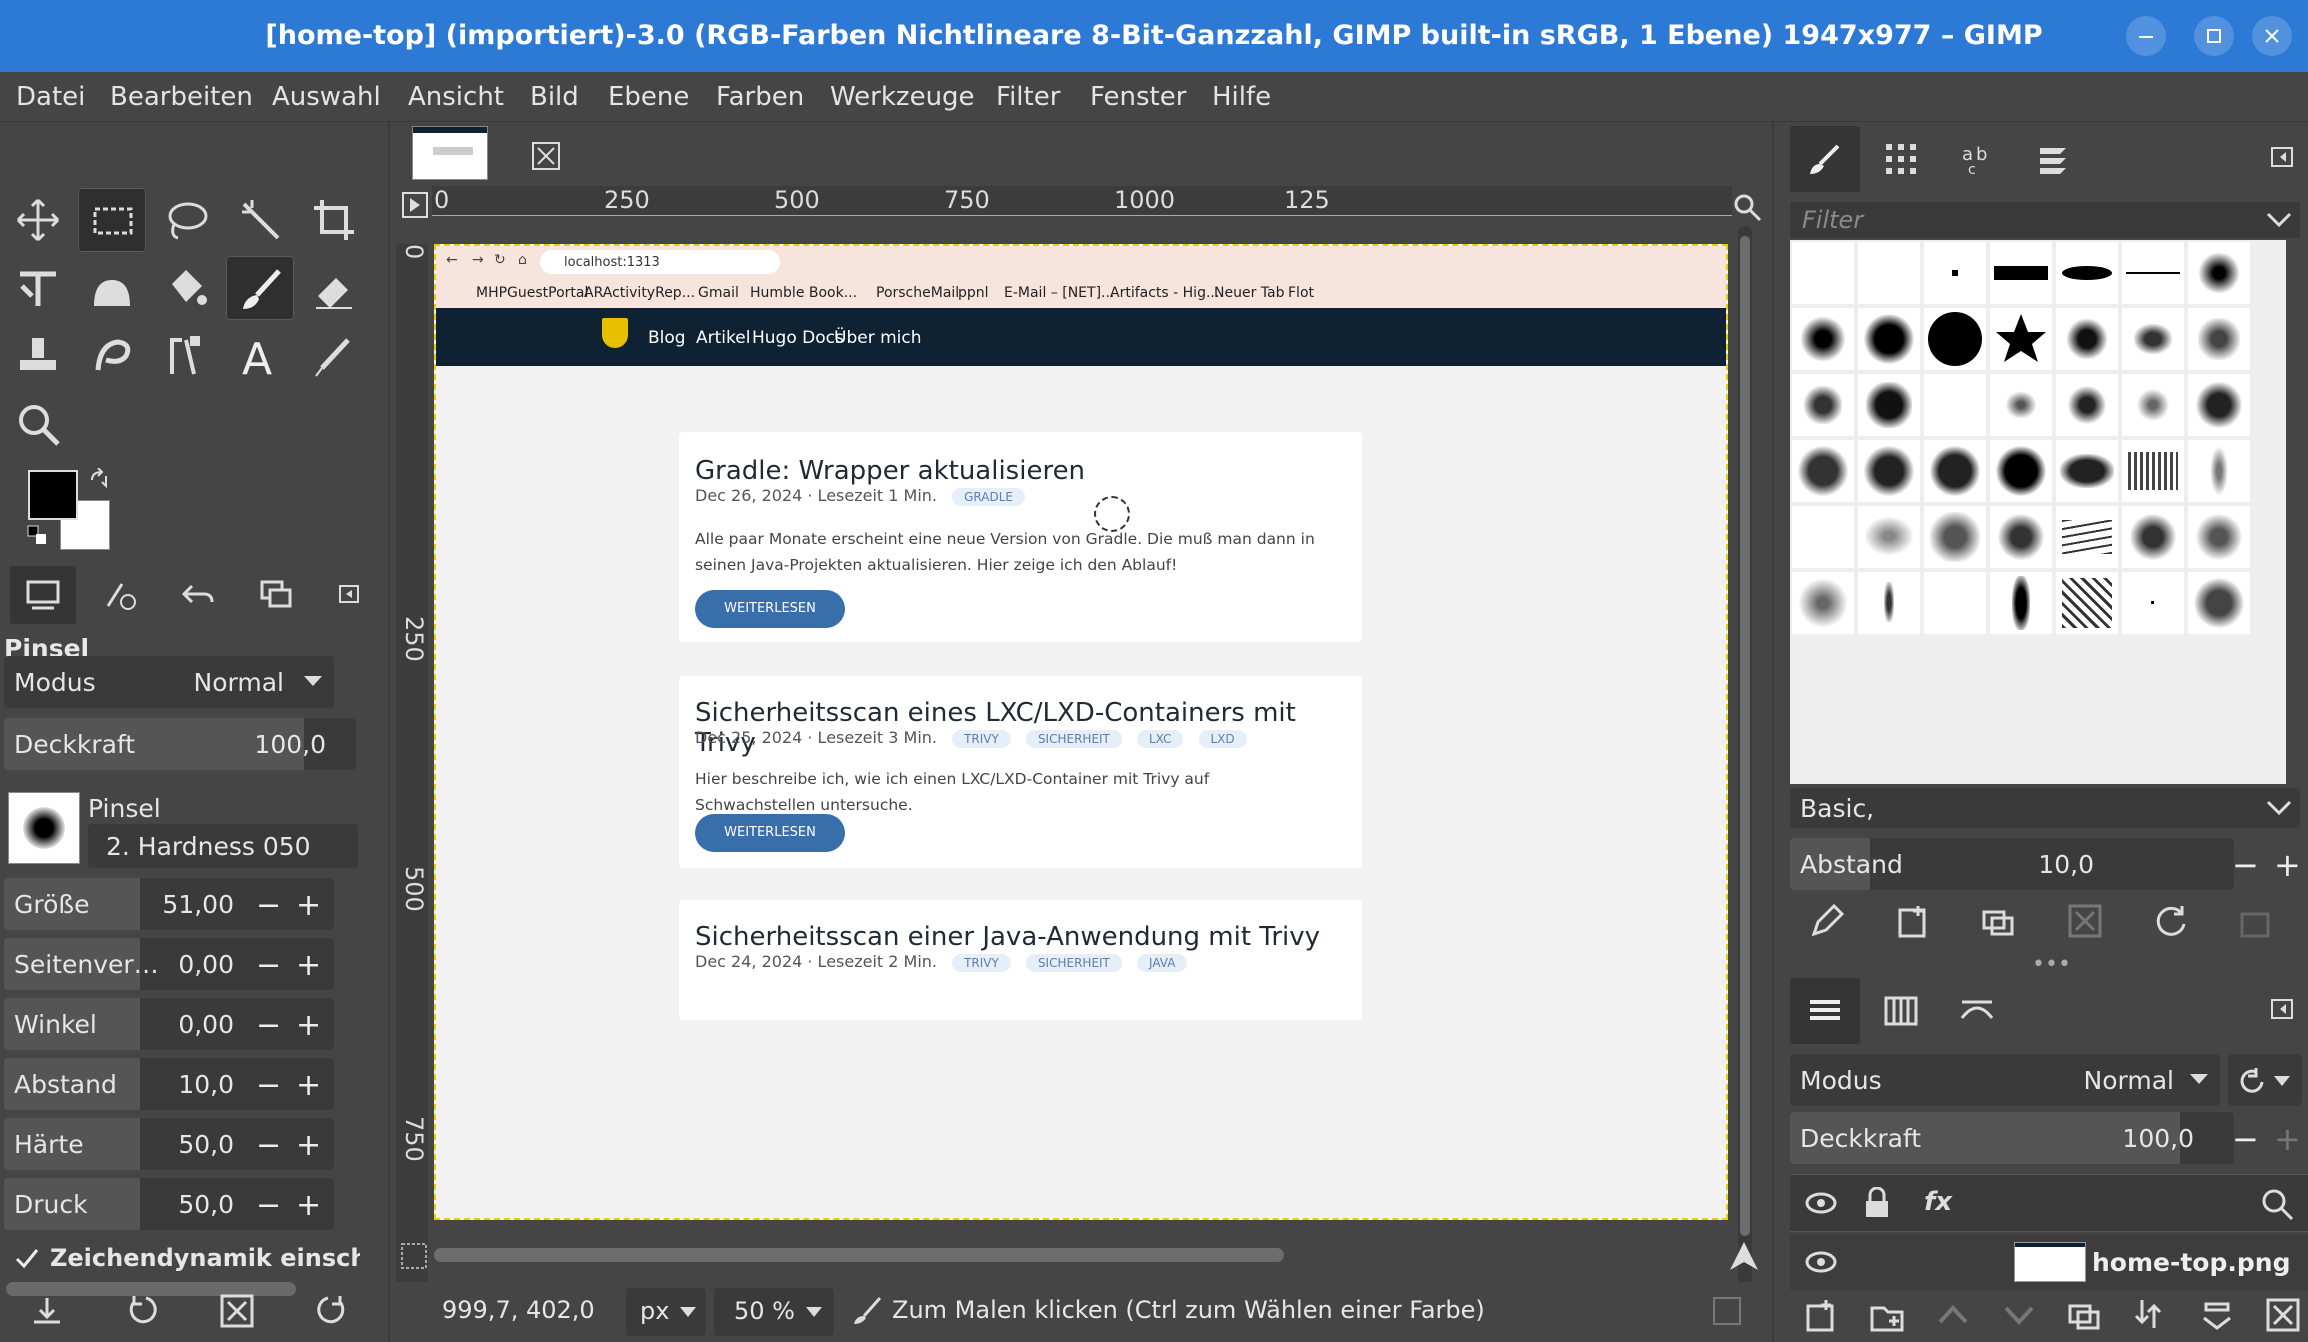  Describe the element at coordinates (1977, 159) in the screenshot. I see `tab-fonts: abc` at that location.